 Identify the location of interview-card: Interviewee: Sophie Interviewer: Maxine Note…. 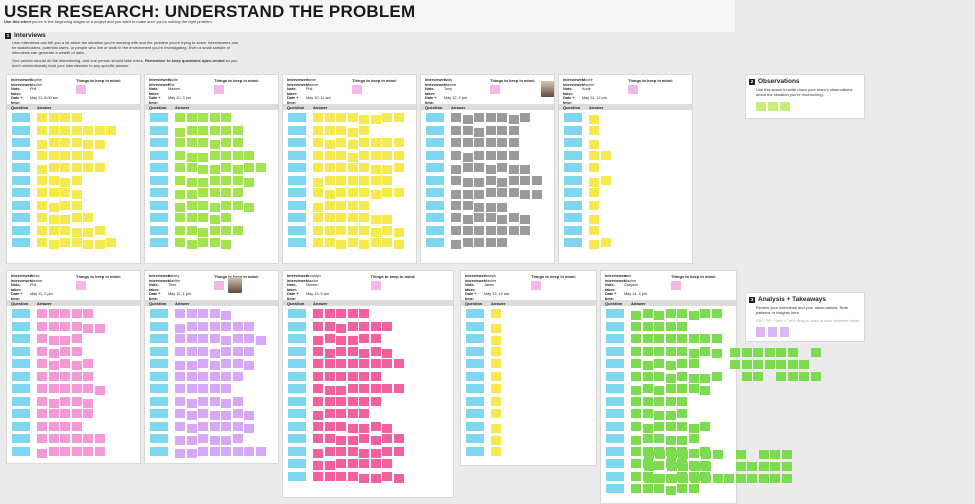
(73, 169).